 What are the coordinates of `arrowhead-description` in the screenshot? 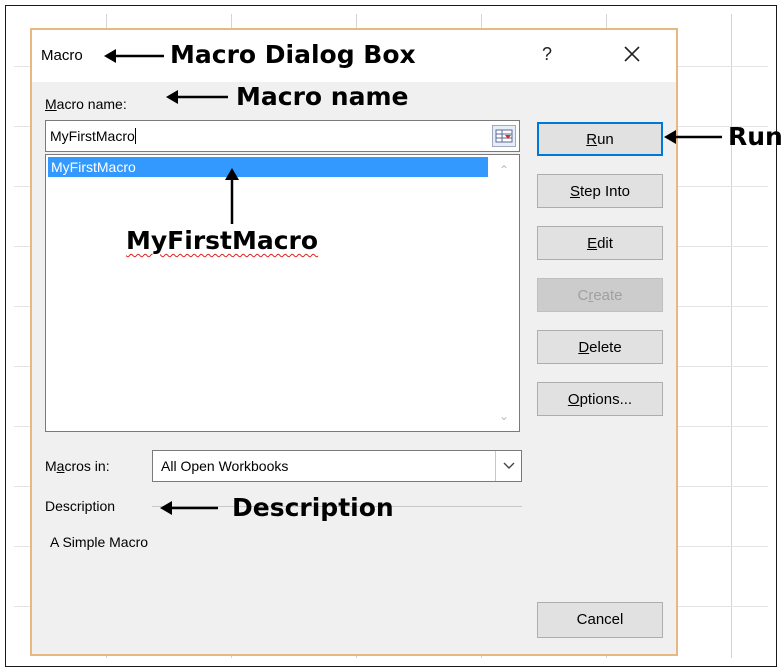 It's located at (166, 508).